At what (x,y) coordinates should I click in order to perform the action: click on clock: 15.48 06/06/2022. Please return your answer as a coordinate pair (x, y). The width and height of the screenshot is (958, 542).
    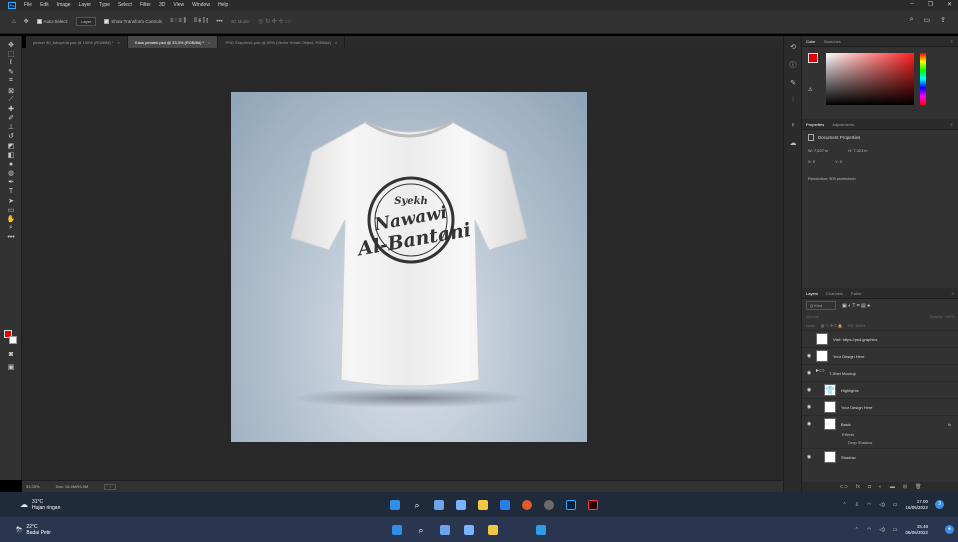
    Looking at the image, I should click on (916, 530).